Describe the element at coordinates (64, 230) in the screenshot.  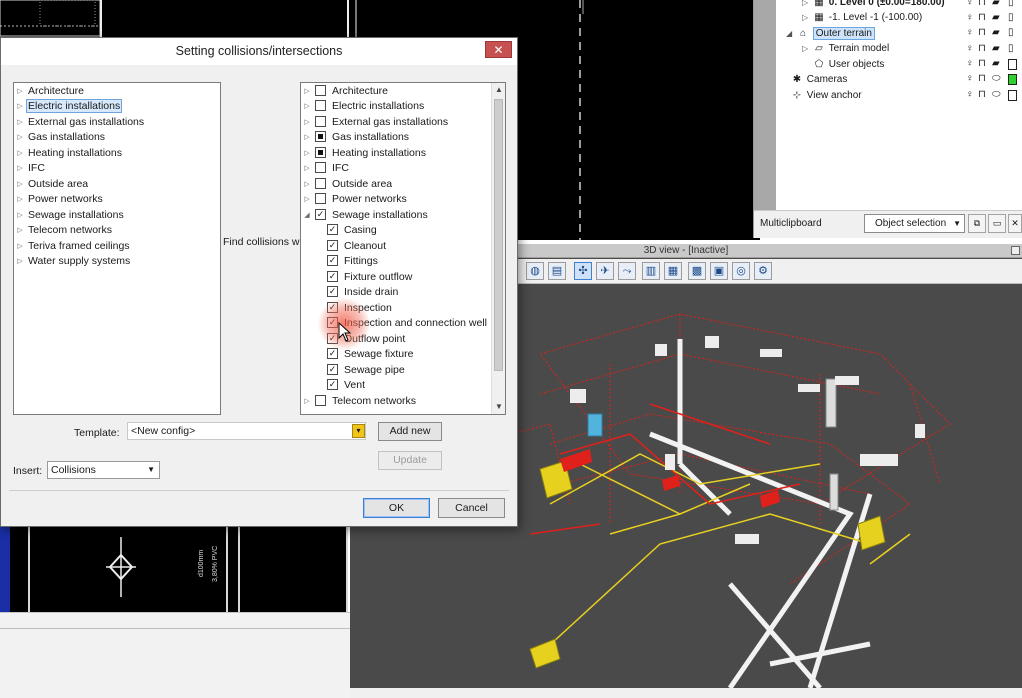
I see `list-item: ▷ Telecom networks` at that location.